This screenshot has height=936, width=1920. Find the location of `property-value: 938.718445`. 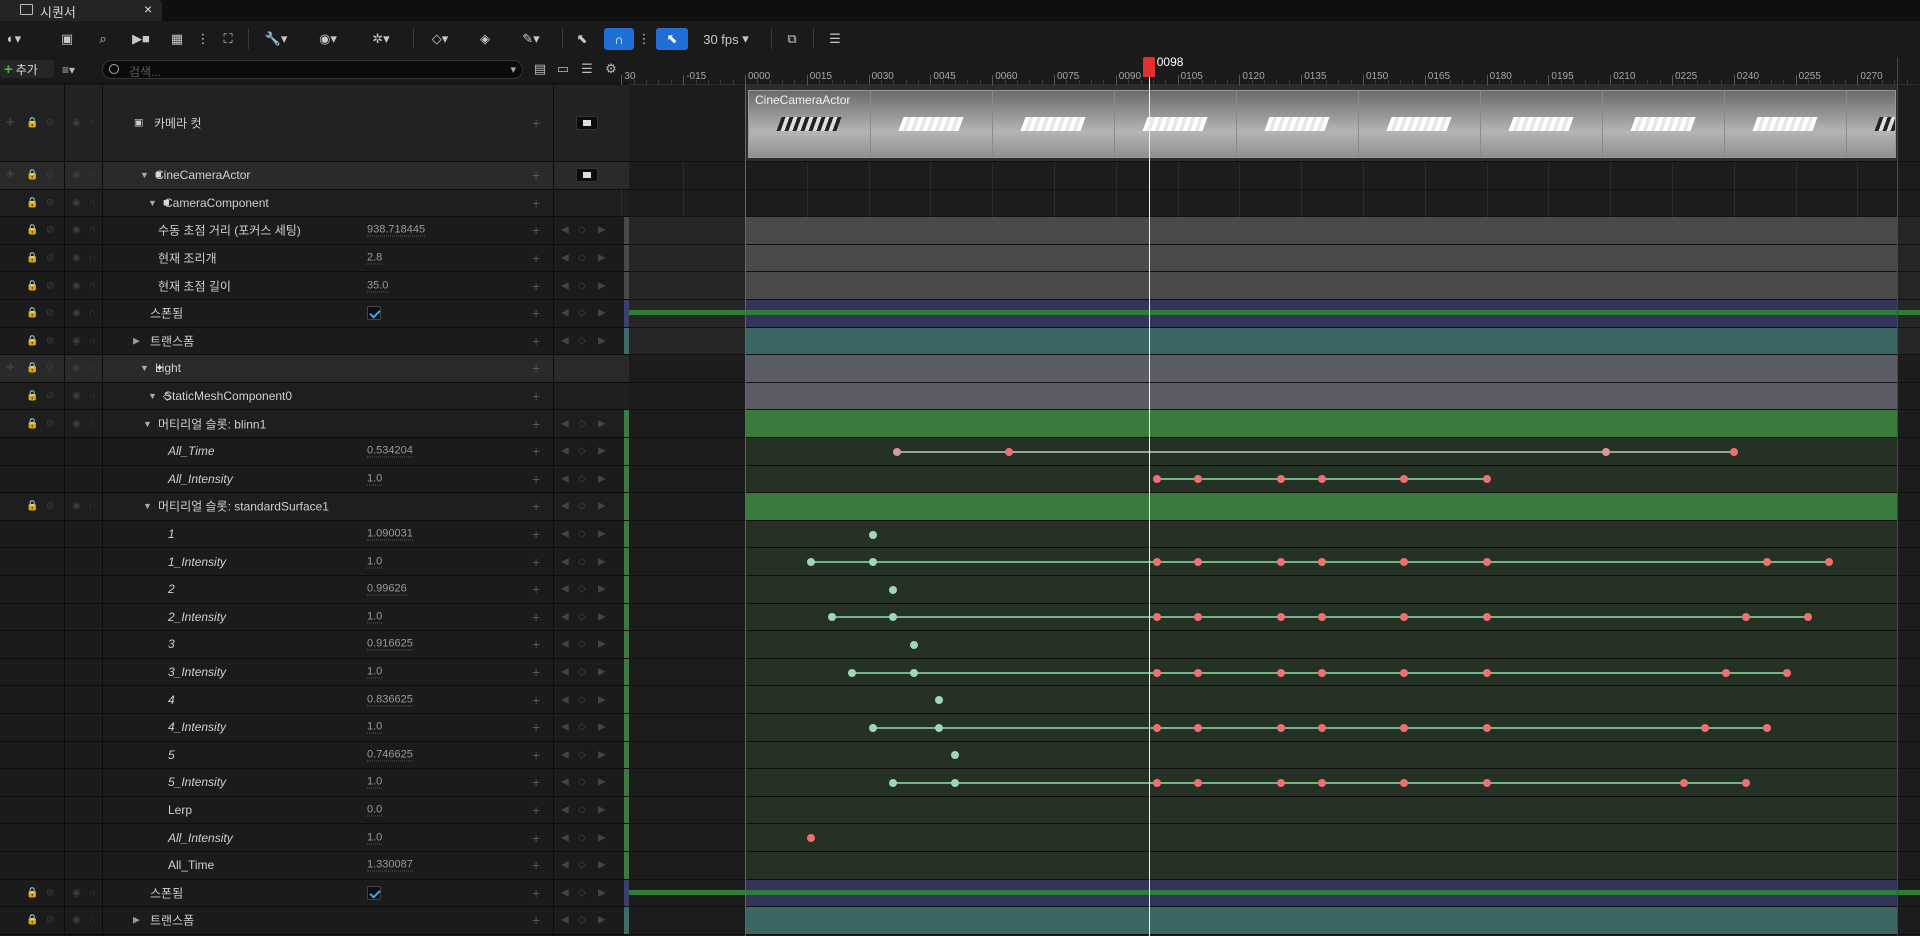

property-value: 938.718445 is located at coordinates (396, 230).